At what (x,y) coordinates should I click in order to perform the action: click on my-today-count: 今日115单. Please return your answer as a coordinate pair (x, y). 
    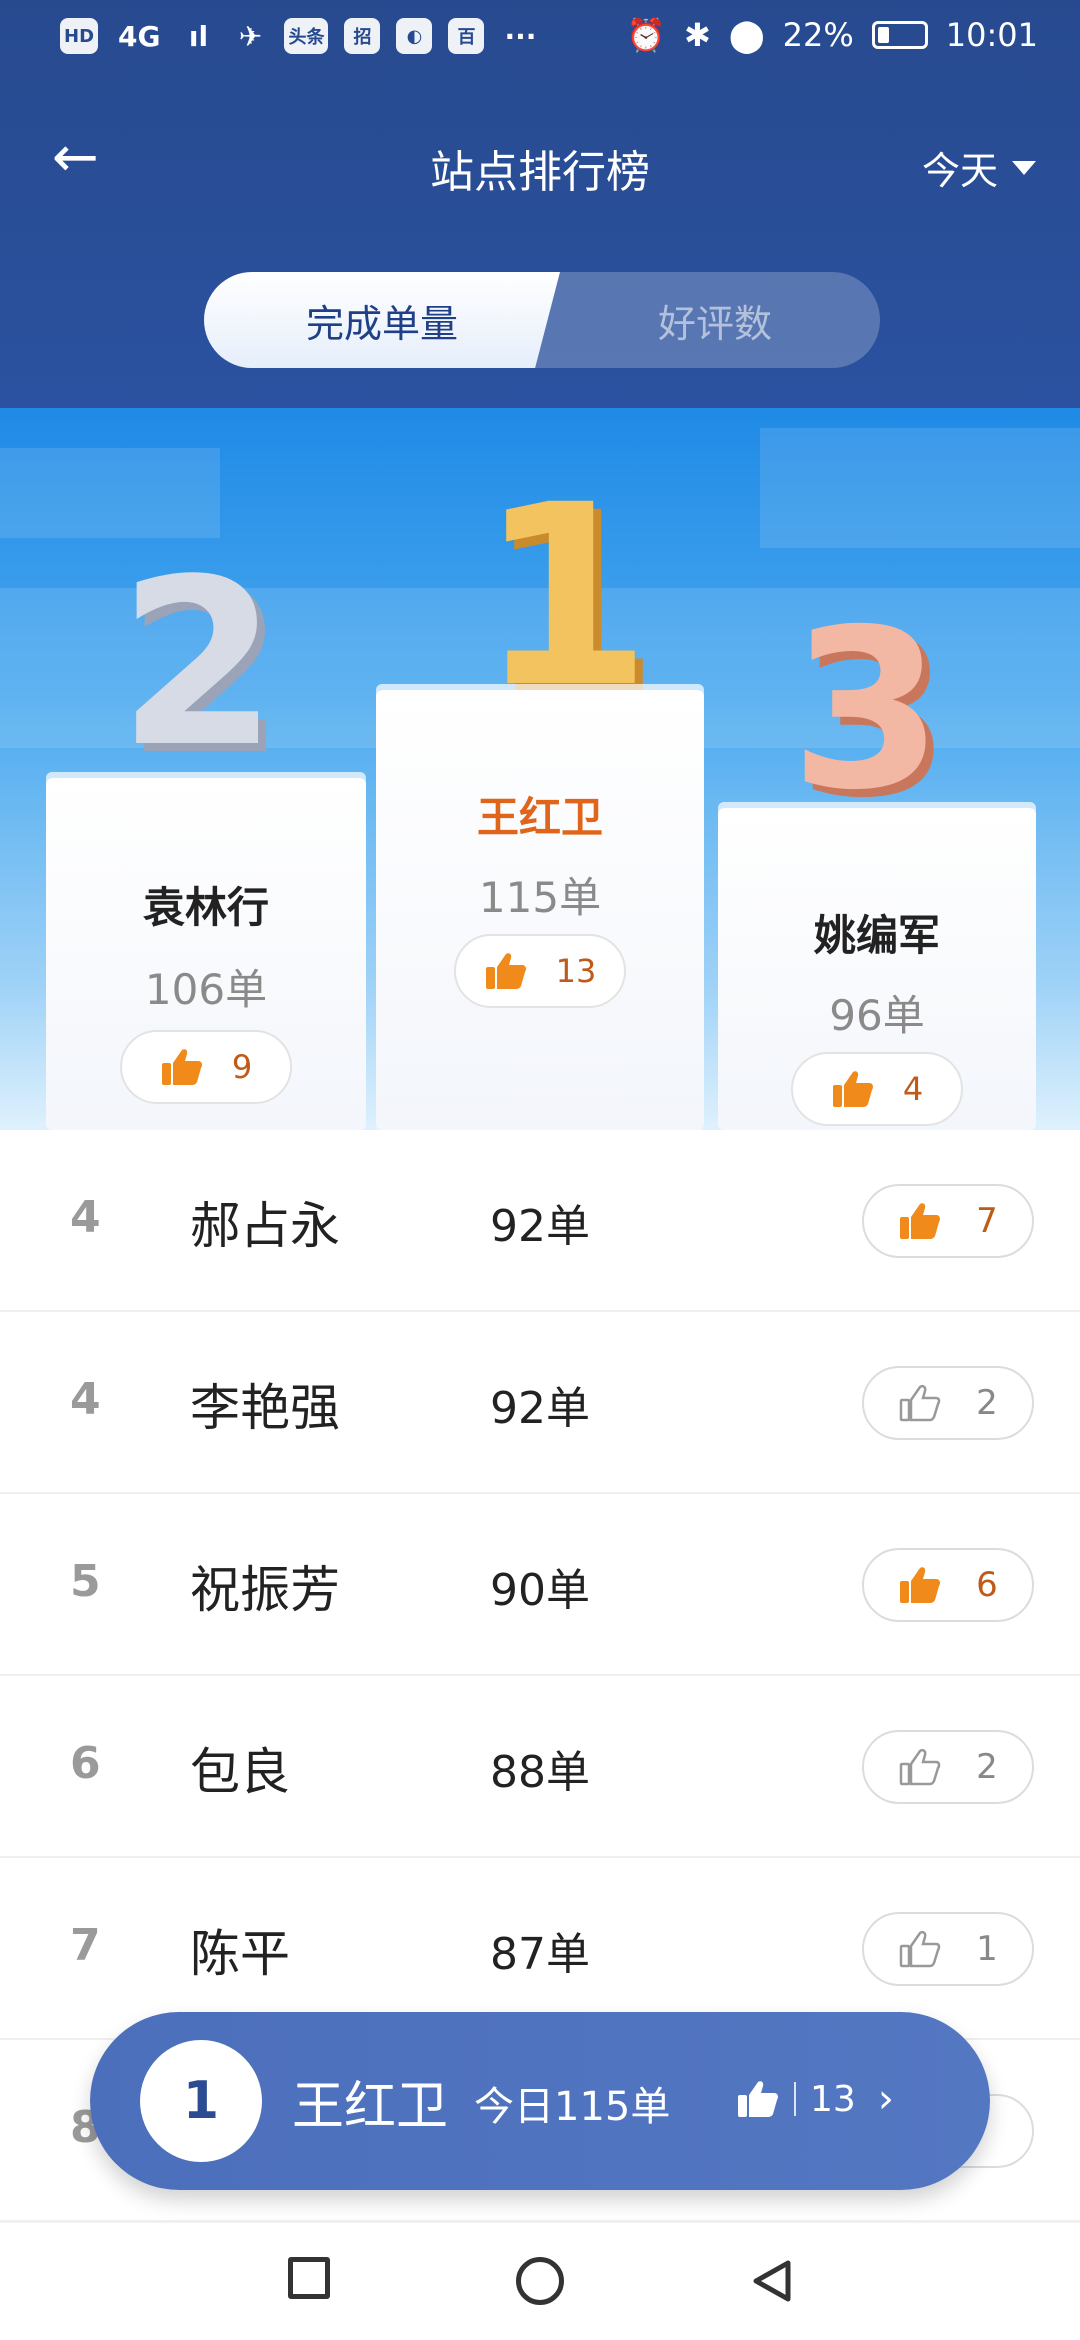
    Looking at the image, I should click on (572, 2107).